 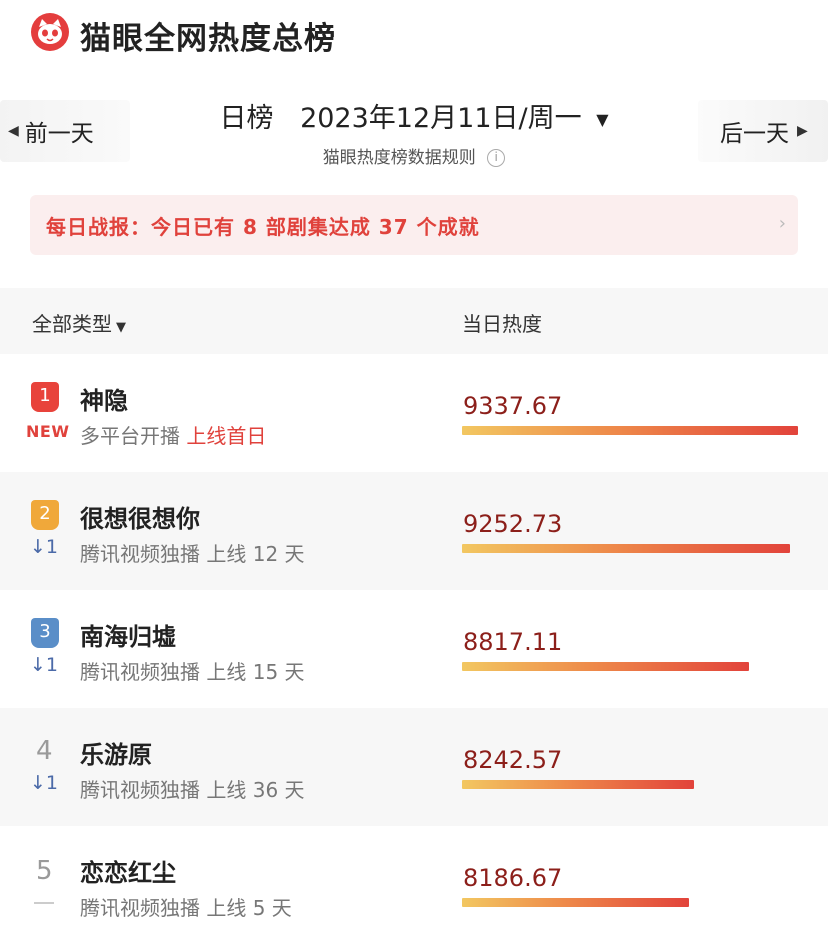 I want to click on rules-link-label: 猫眼热度榜数据规则, so click(x=399, y=158).